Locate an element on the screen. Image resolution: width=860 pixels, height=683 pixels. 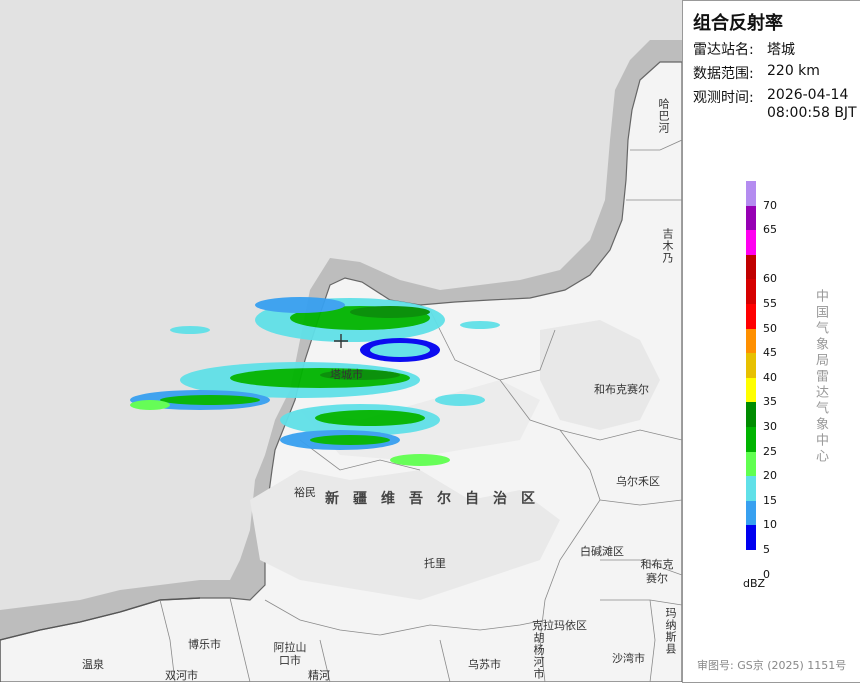
legend-tick-label: 65 is located at coordinates (770, 230).